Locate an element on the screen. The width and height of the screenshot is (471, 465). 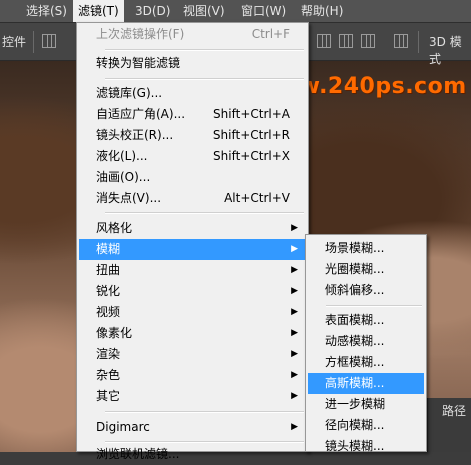
menu-item-liquify: 液化(L)... Shift+Ctrl+X is located at coordinates (192, 156).